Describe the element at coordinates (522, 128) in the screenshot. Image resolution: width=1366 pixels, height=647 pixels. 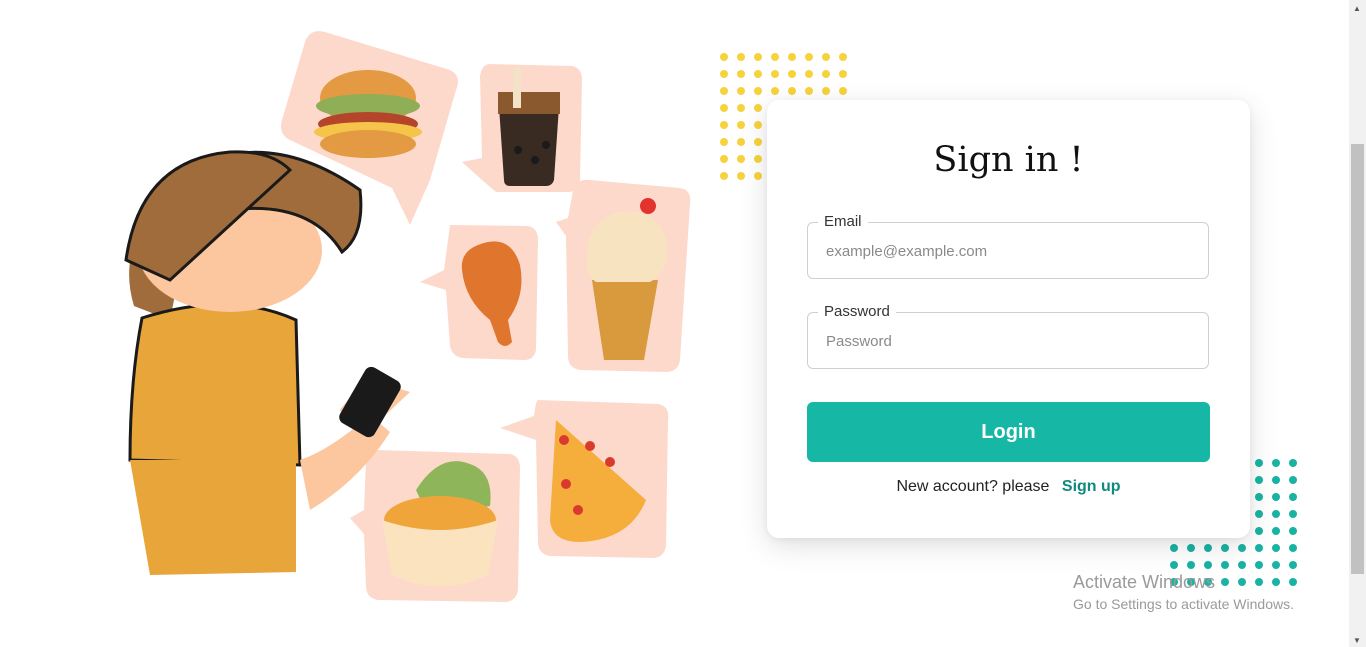
I see `bubble-tea-icon` at that location.